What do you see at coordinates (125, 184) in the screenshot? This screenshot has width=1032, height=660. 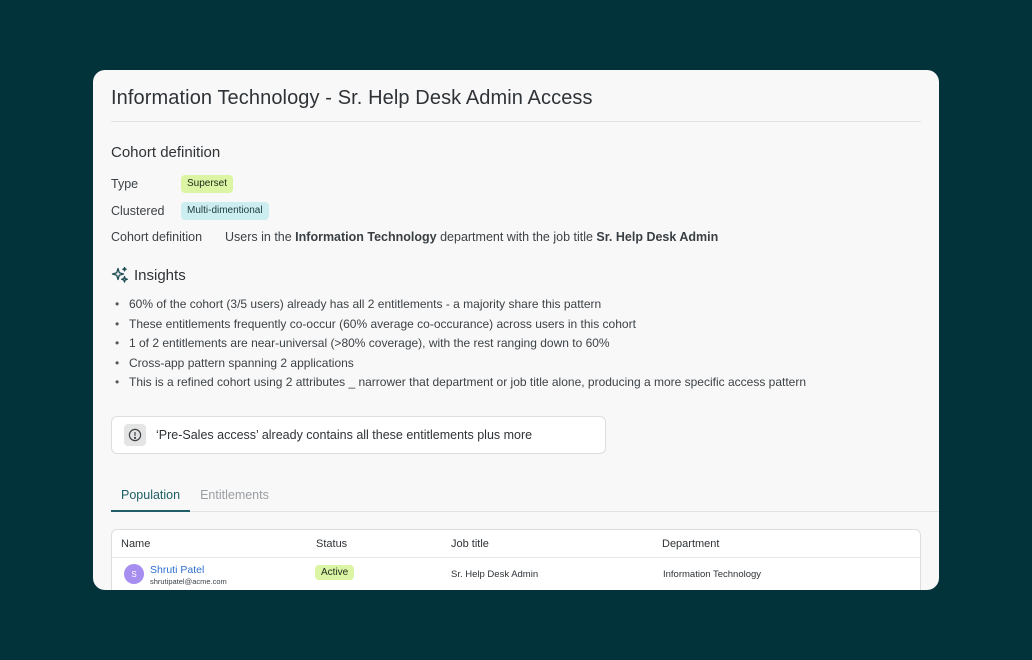 I see `type-label: Type` at bounding box center [125, 184].